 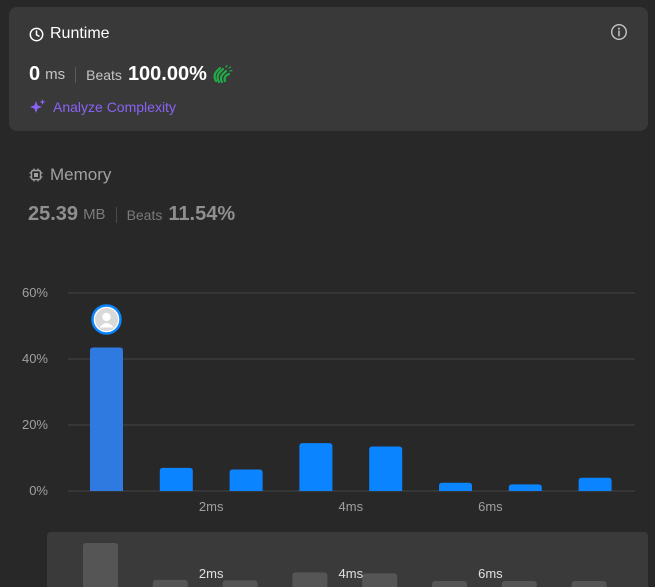 What do you see at coordinates (351, 573) in the screenshot?
I see `overview-tick-label: 4ms` at bounding box center [351, 573].